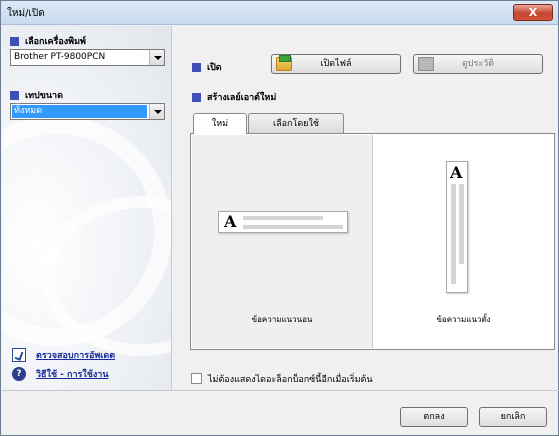 This screenshot has height=436, width=559. I want to click on tape-size-select: ทั้งหมด, so click(87, 111).